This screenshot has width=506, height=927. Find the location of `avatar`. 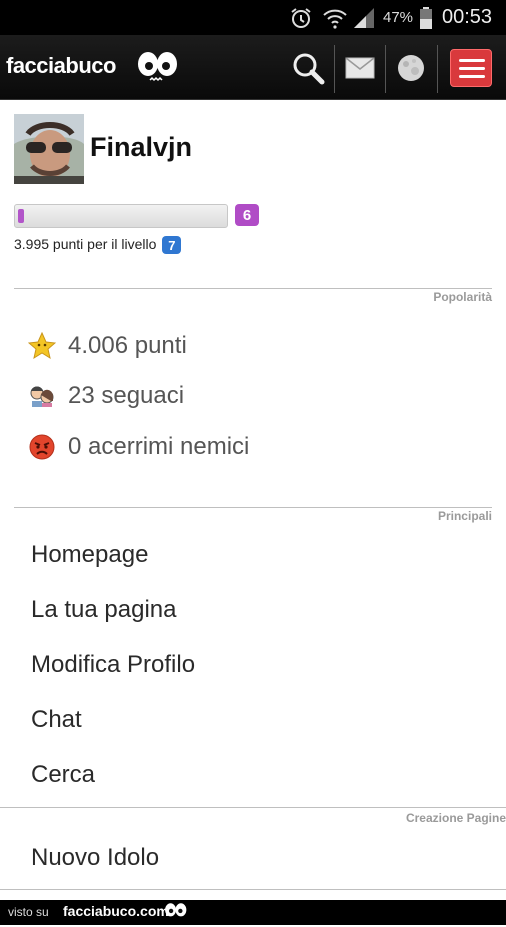

avatar is located at coordinates (49, 149).